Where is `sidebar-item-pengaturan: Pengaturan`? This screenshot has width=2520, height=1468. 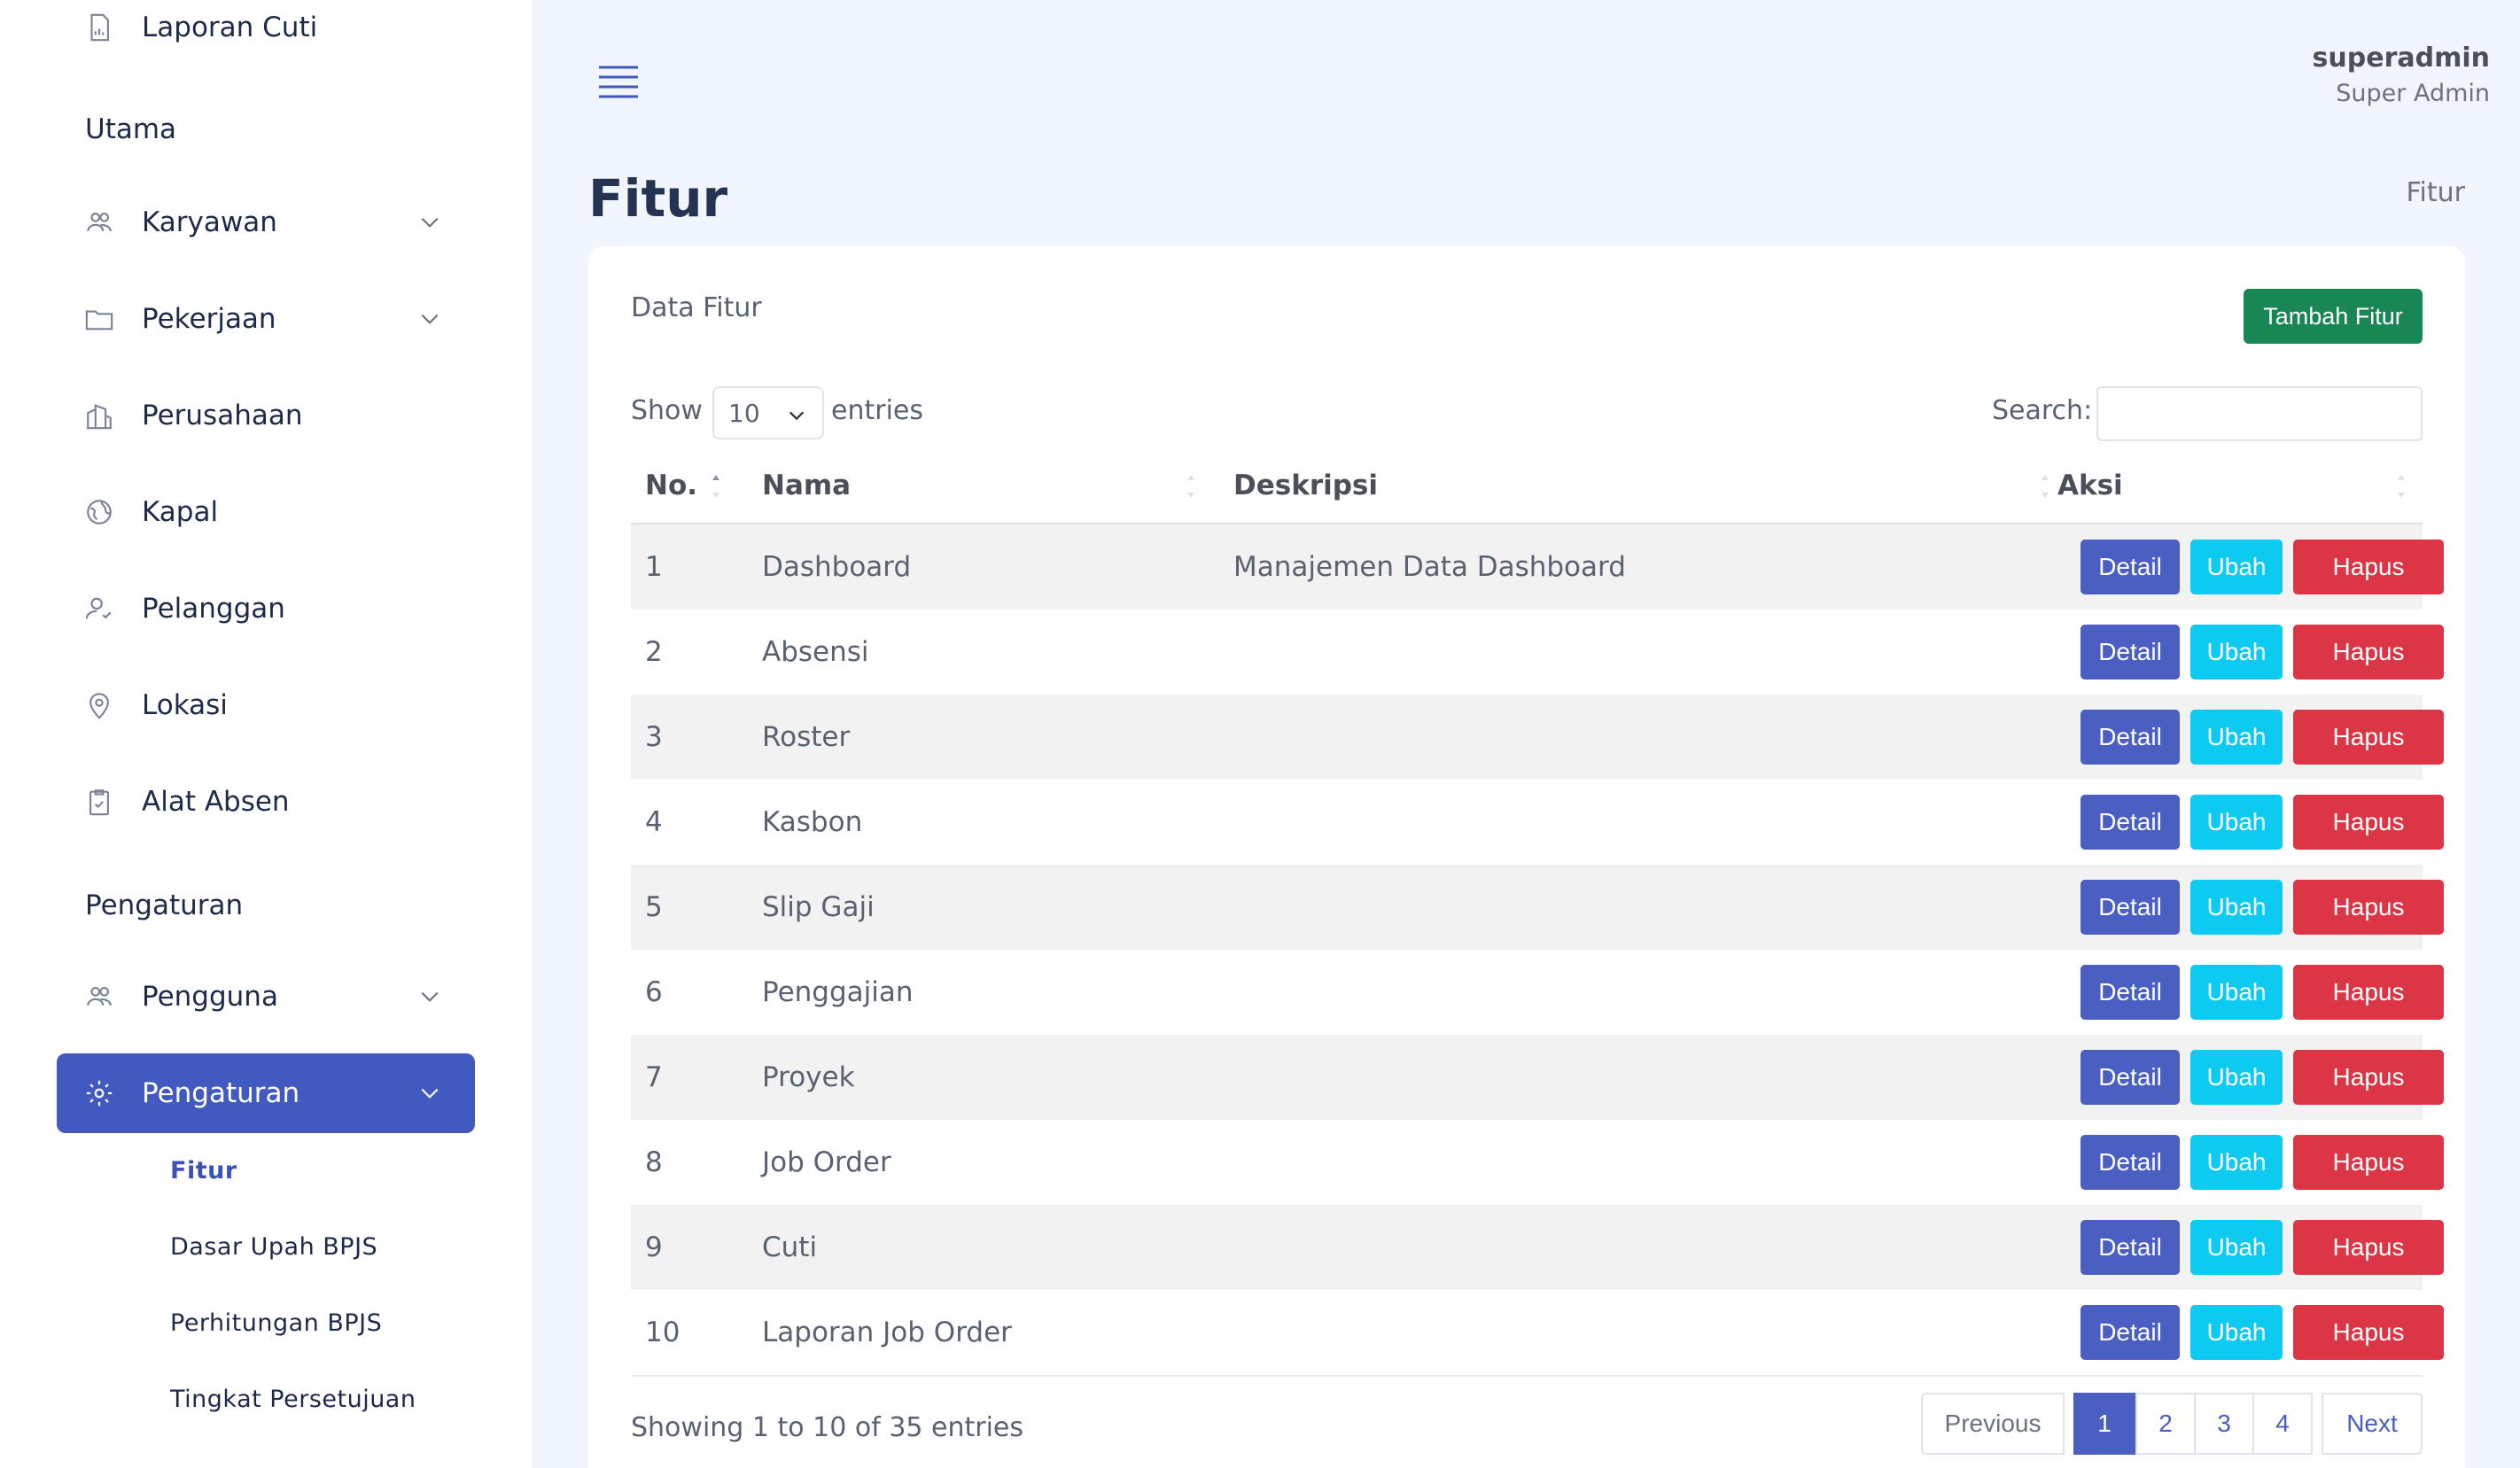
sidebar-item-pengaturan: Pengaturan is located at coordinates (266, 1093).